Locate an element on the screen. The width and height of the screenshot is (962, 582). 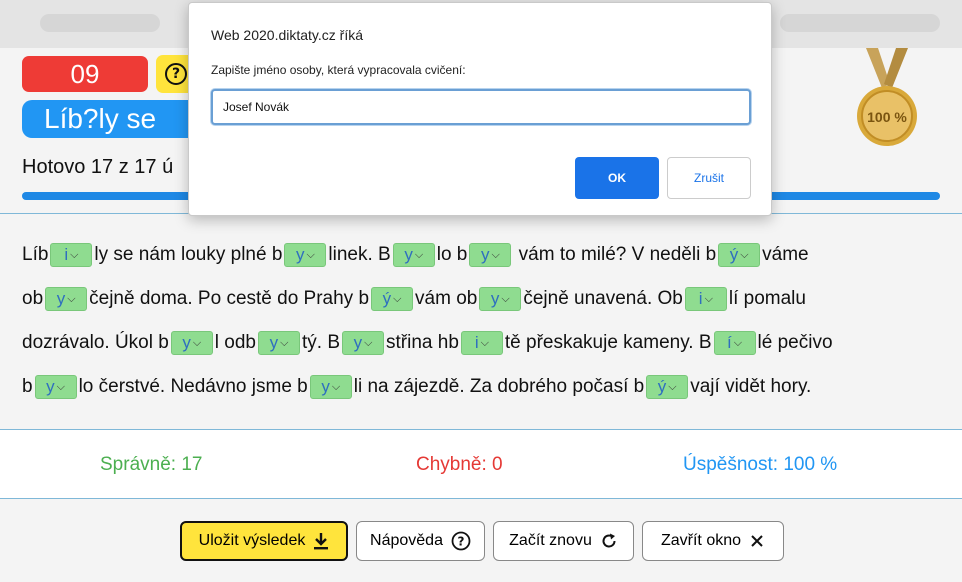
text-segment: vám ob is located at coordinates (446, 298).